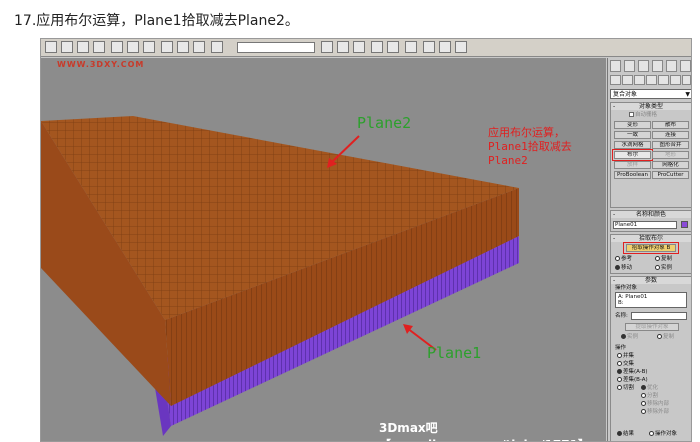 Image resolution: width=700 pixels, height=442 pixels. Describe the element at coordinates (684, 224) in the screenshot. I see `object-color-swatch` at that location.